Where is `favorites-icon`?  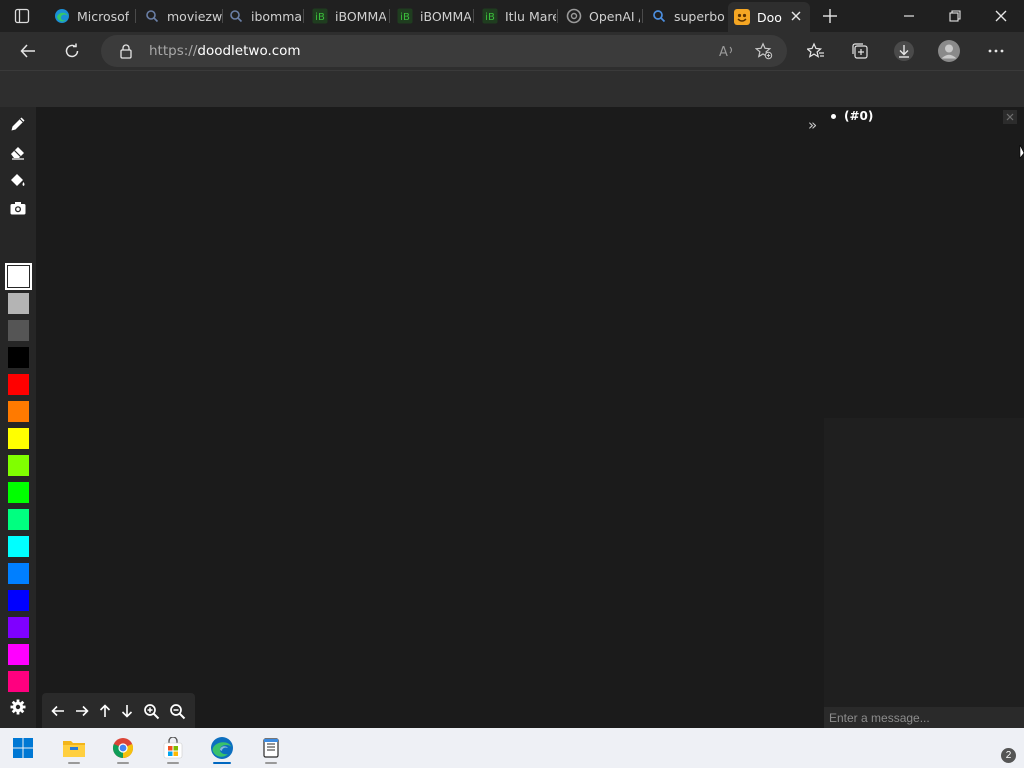
favorites-icon is located at coordinates (816, 51).